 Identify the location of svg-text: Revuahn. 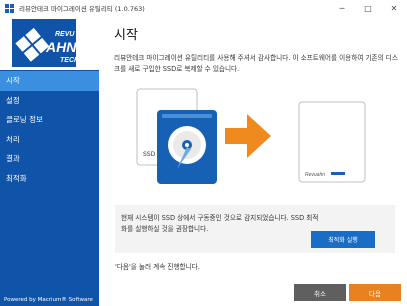
(315, 175).